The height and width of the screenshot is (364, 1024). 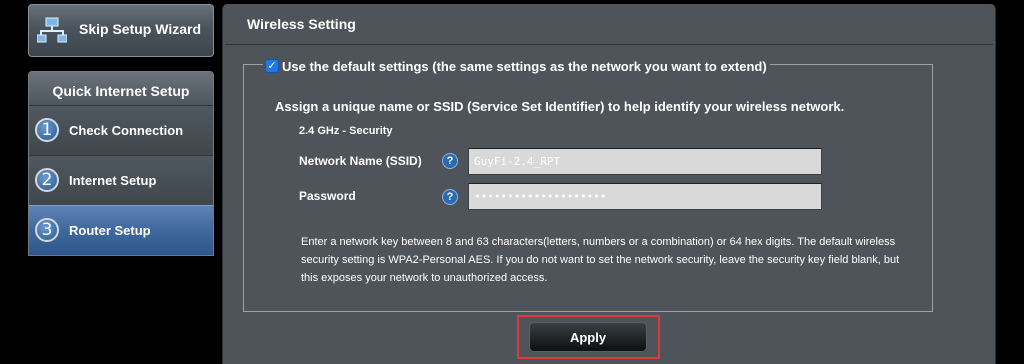 What do you see at coordinates (645, 196) in the screenshot?
I see `password-field` at bounding box center [645, 196].